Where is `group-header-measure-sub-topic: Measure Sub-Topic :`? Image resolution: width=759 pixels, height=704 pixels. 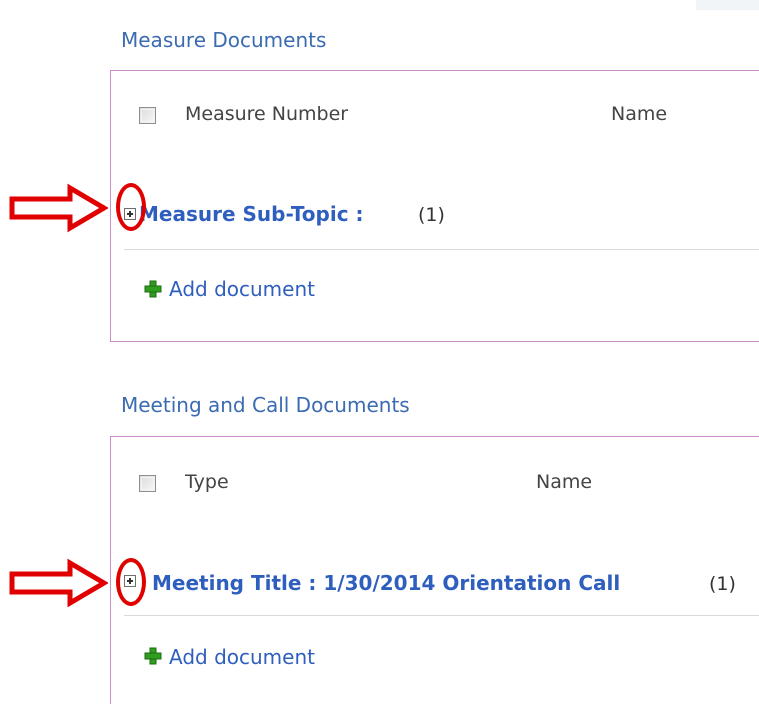
group-header-measure-sub-topic: Measure Sub-Topic : is located at coordinates (251, 214).